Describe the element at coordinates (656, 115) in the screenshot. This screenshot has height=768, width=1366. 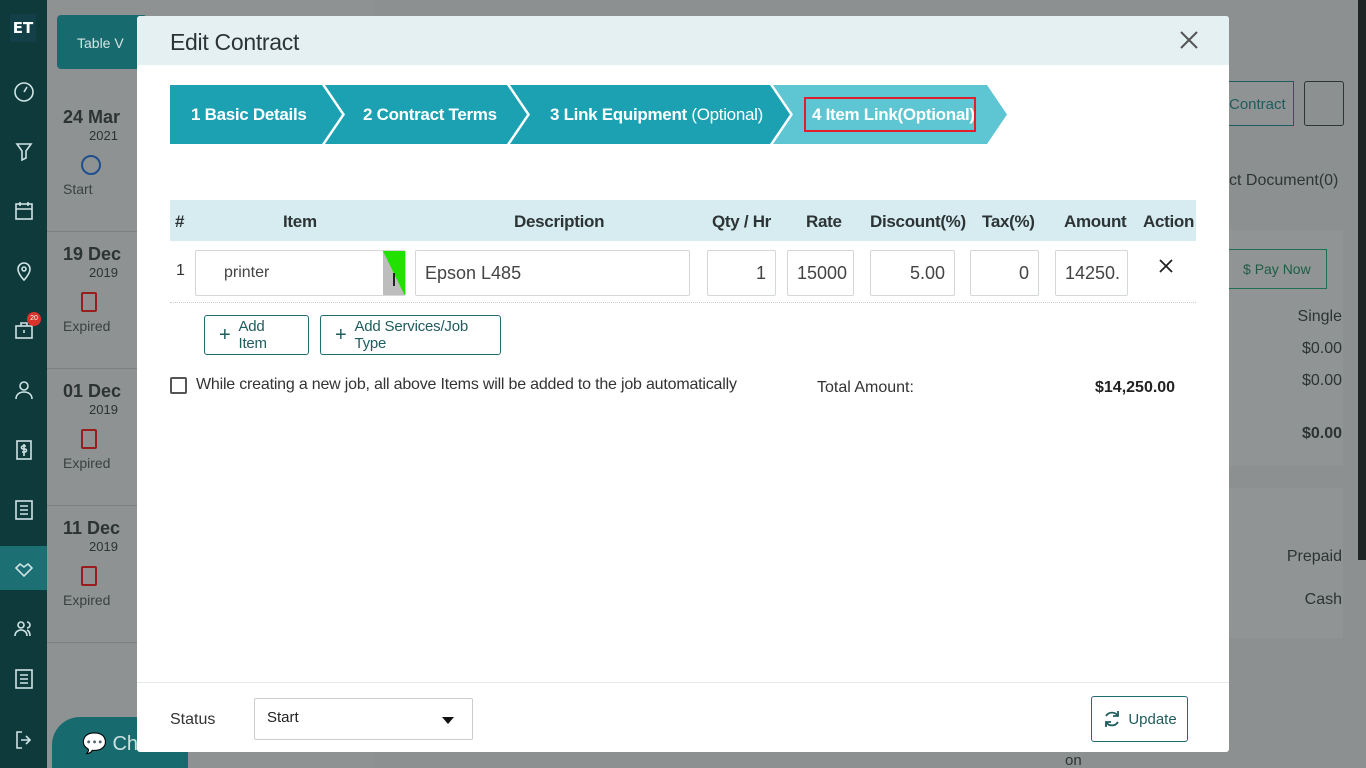
I see `step-link-equipment: 3 Link Equipment (Optional)` at that location.